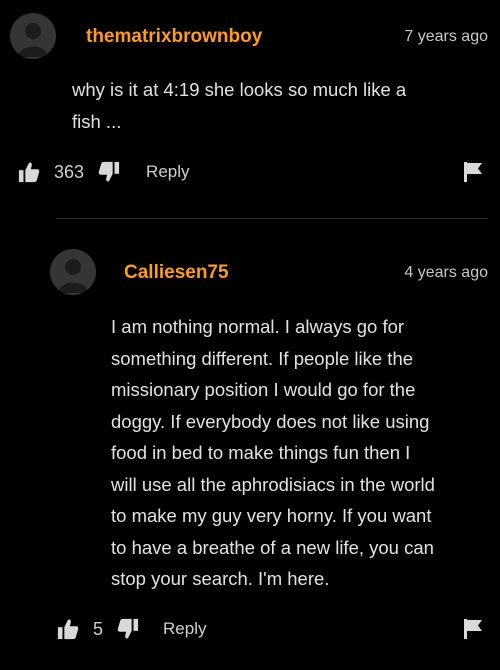 This screenshot has width=500, height=670. I want to click on comment-line: food in bed to make things fun then I, so click(261, 452).